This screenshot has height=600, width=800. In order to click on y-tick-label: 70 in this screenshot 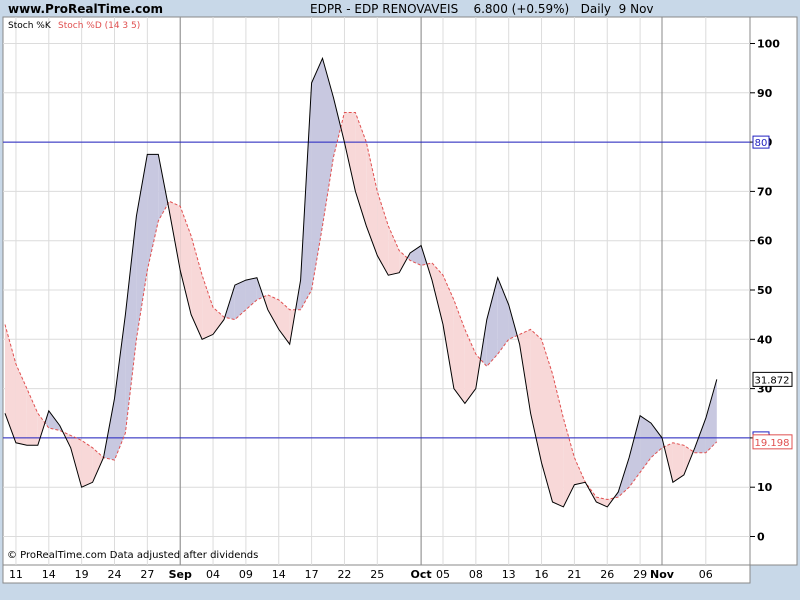, I will do `click(765, 191)`.